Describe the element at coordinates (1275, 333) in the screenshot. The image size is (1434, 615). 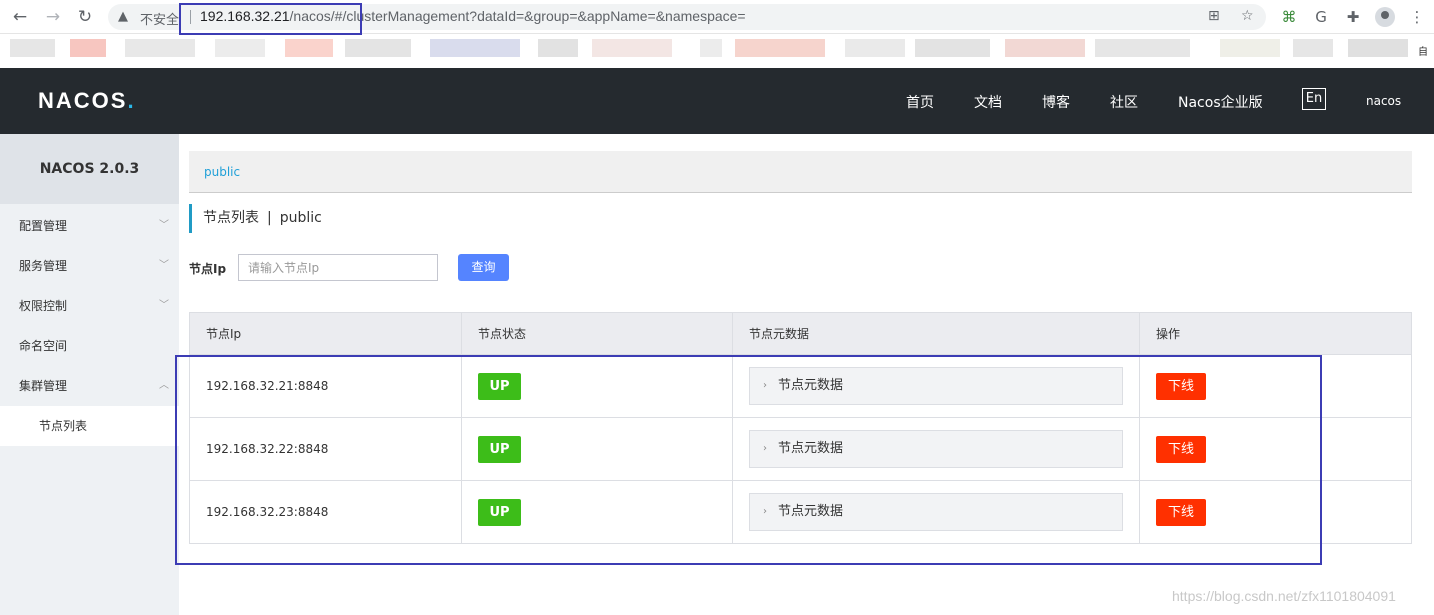
I see `column-header-action: 操作` at that location.